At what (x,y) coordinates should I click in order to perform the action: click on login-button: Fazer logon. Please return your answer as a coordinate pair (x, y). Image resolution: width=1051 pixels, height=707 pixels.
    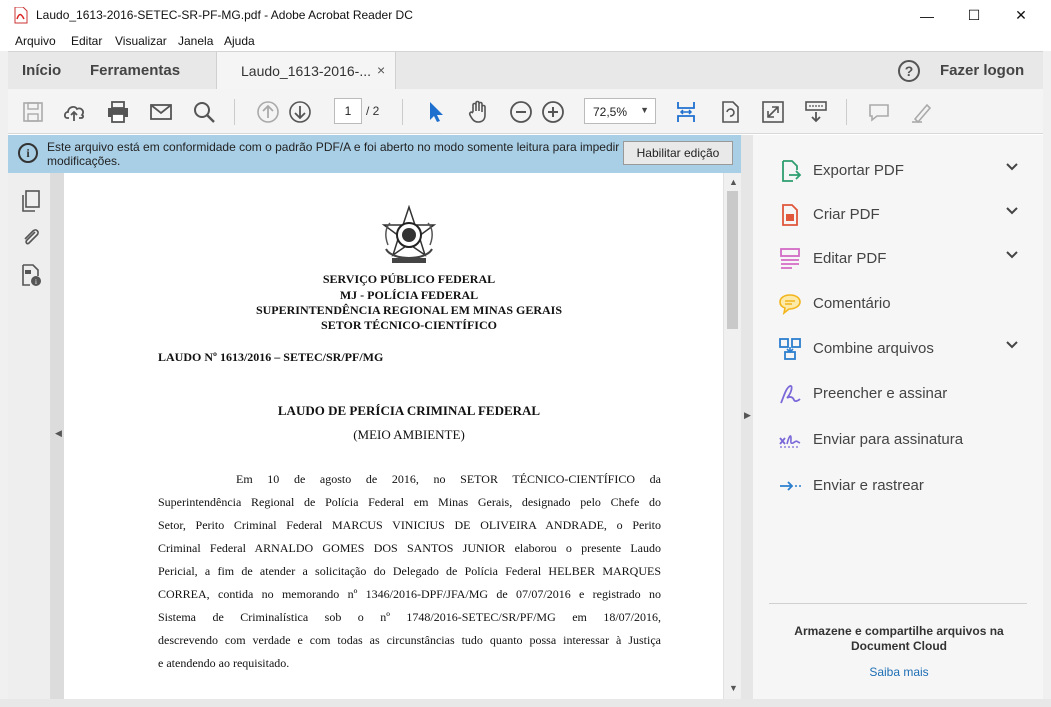
    Looking at the image, I should click on (982, 70).